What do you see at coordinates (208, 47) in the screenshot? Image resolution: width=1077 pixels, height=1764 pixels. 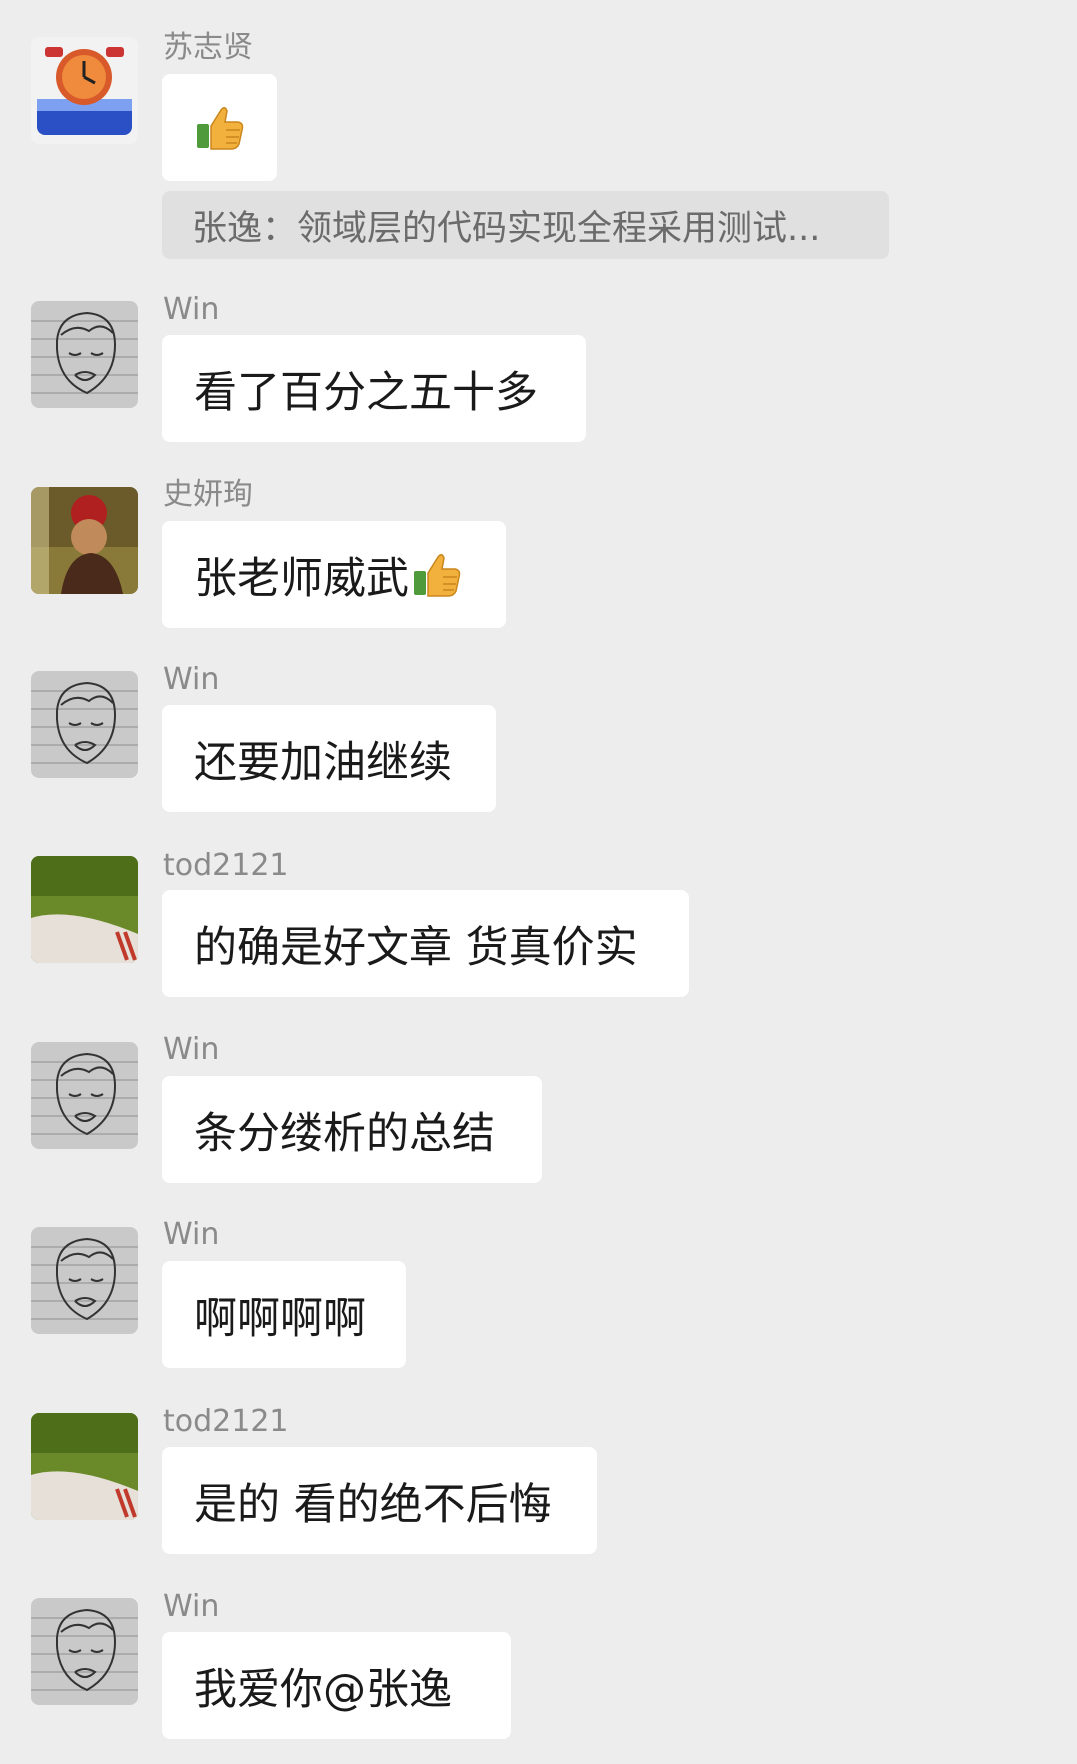 I see `sender-name: 苏志贤` at bounding box center [208, 47].